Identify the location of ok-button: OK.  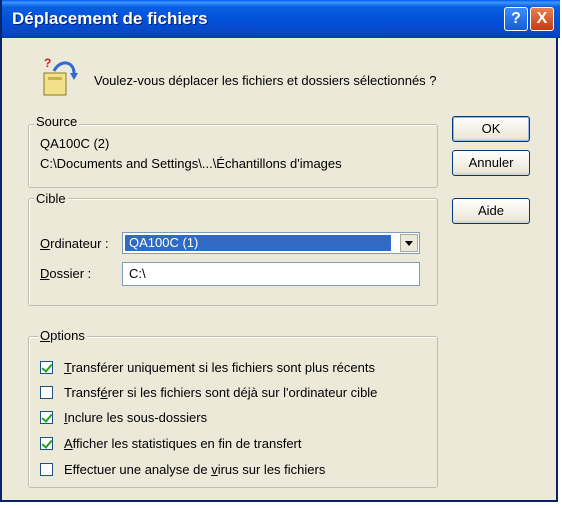
(491, 129).